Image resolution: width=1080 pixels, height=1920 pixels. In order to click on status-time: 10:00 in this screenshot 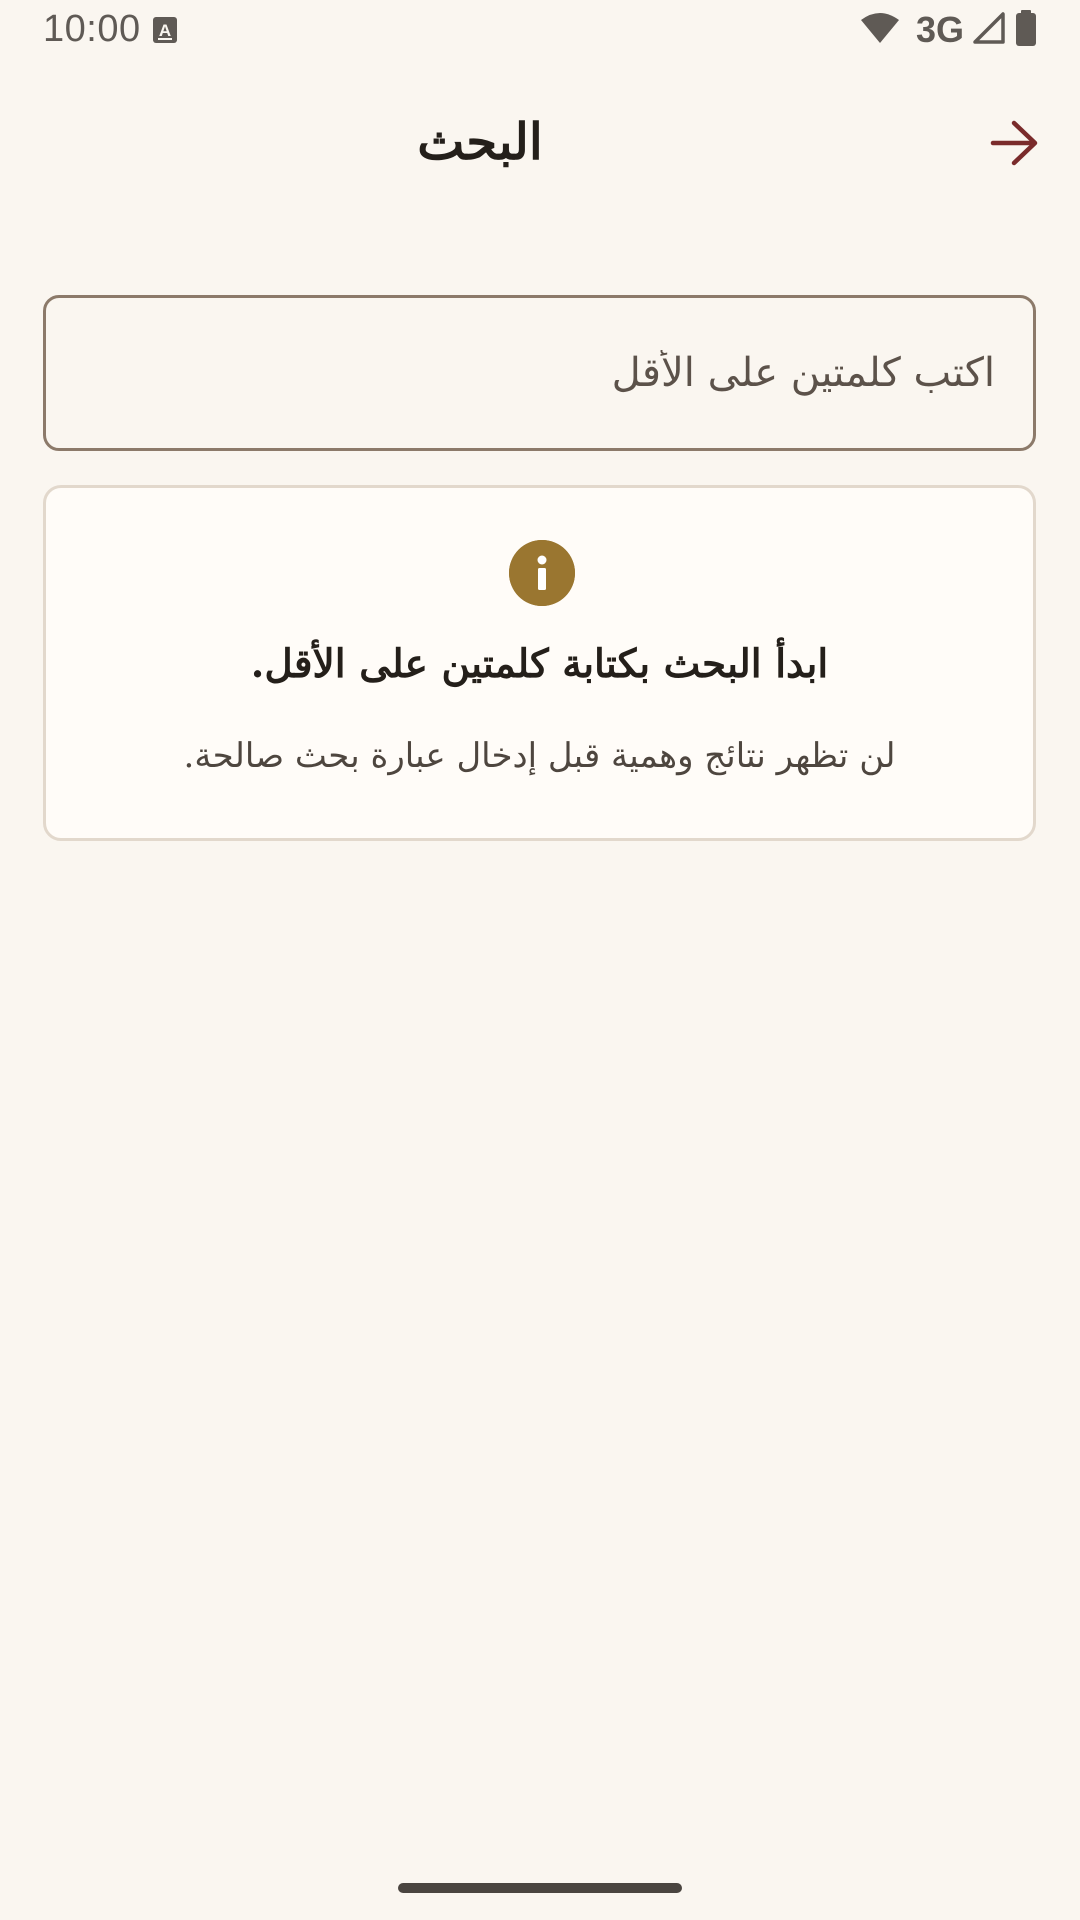, I will do `click(92, 29)`.